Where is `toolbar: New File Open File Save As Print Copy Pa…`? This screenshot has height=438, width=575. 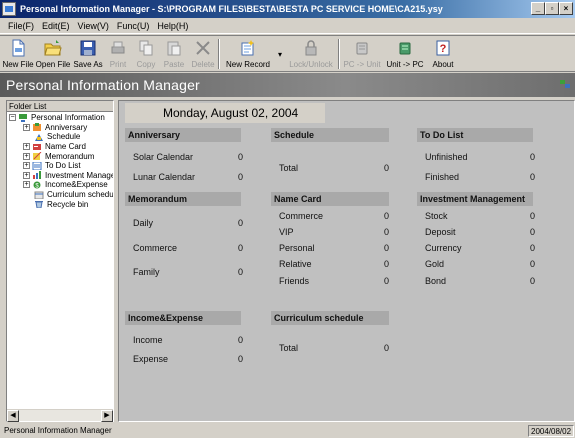 toolbar: New File Open File Save As Print Copy Pa… is located at coordinates (287, 53).